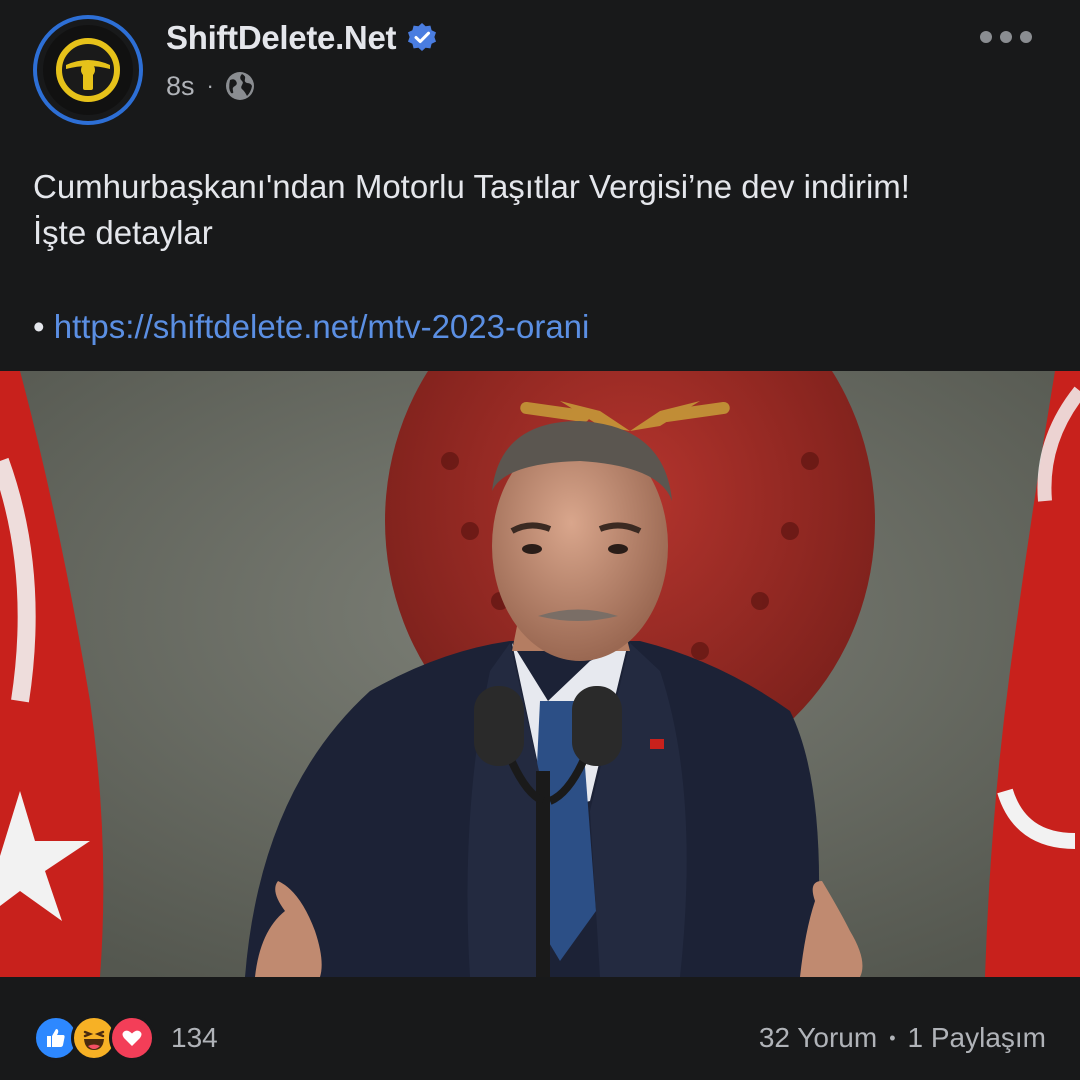 The height and width of the screenshot is (1080, 1080). Describe the element at coordinates (123, 232) in the screenshot. I see `post-text-line: İşte detaylar` at that location.